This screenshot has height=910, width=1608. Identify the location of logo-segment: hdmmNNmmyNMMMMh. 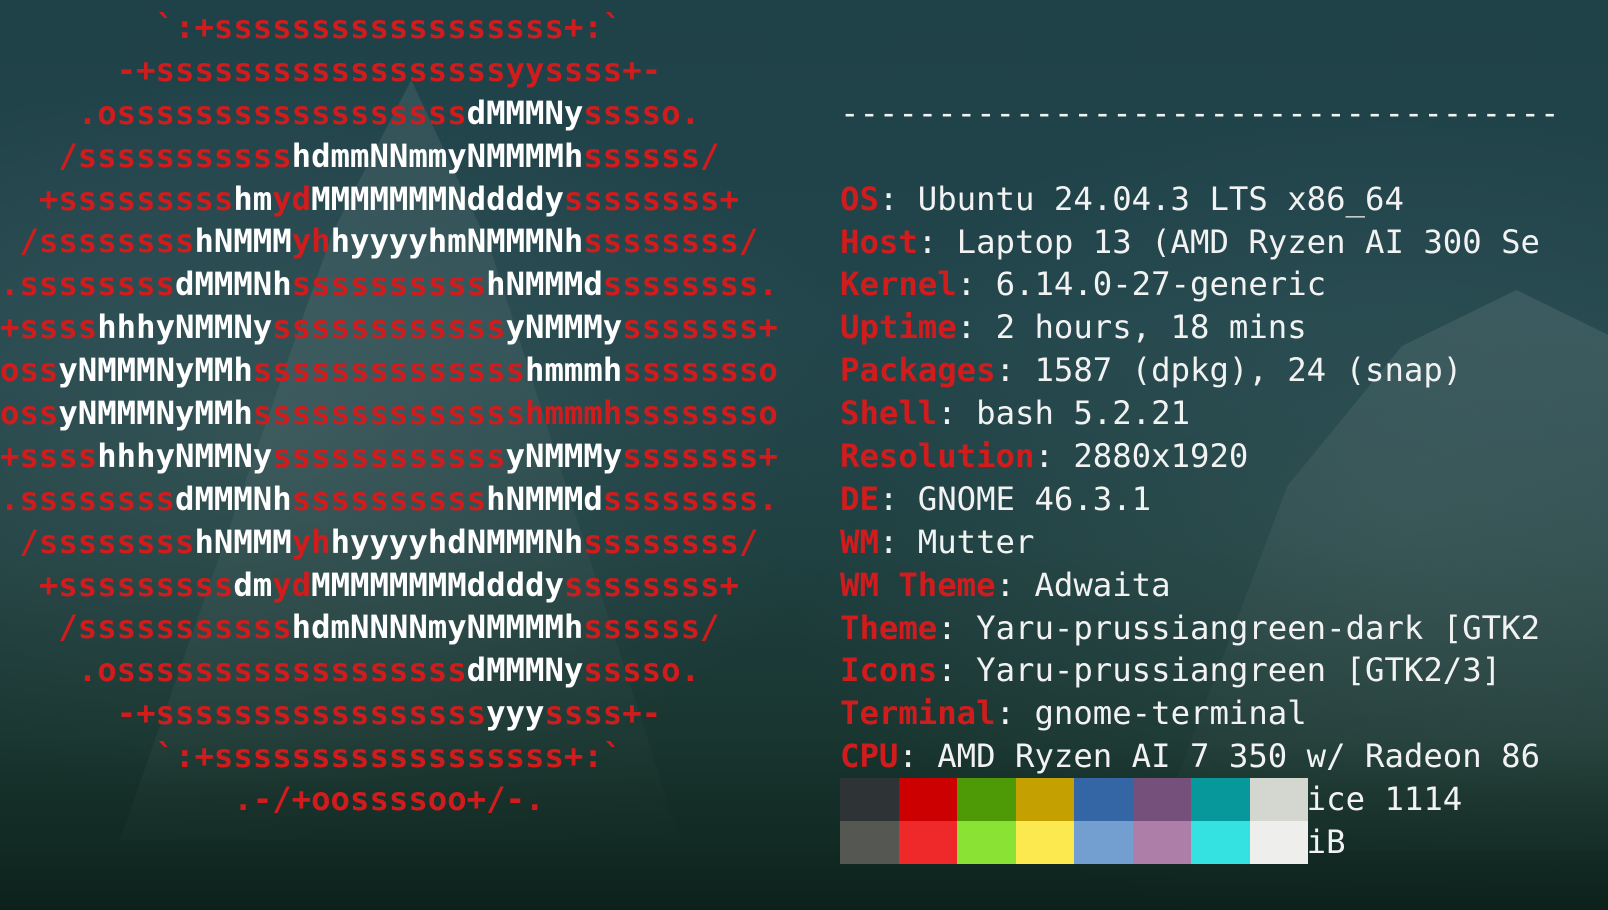
(437, 155).